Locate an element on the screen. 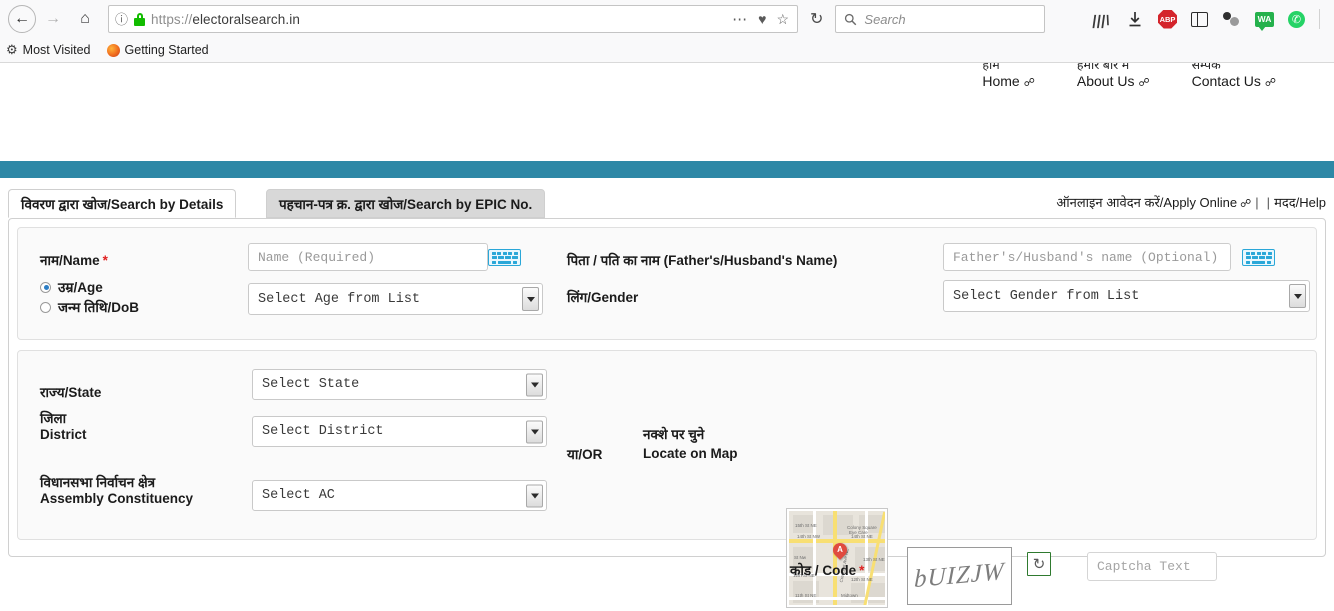 The width and height of the screenshot is (1334, 611). gear-icon: ⚙ is located at coordinates (12, 49).